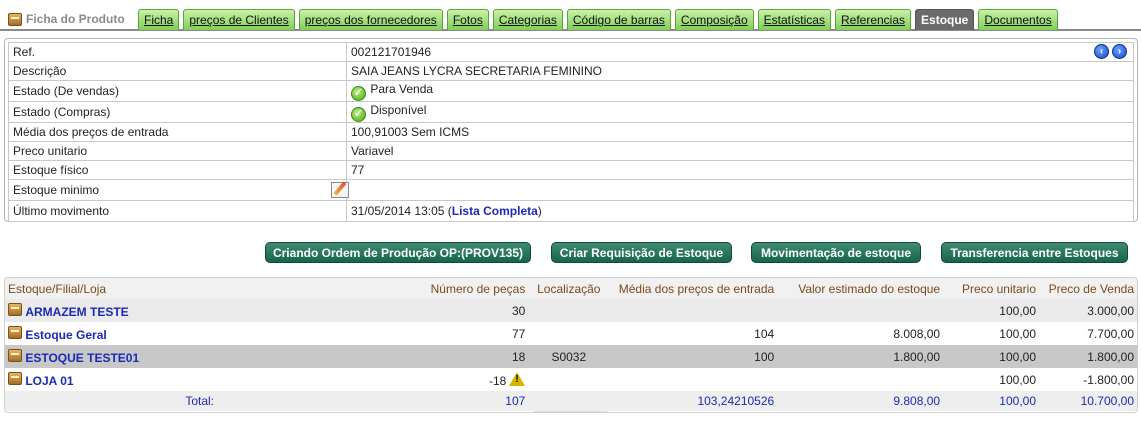 The image size is (1141, 433). What do you see at coordinates (56, 190) in the screenshot?
I see `detail-label: Estoque minimo` at bounding box center [56, 190].